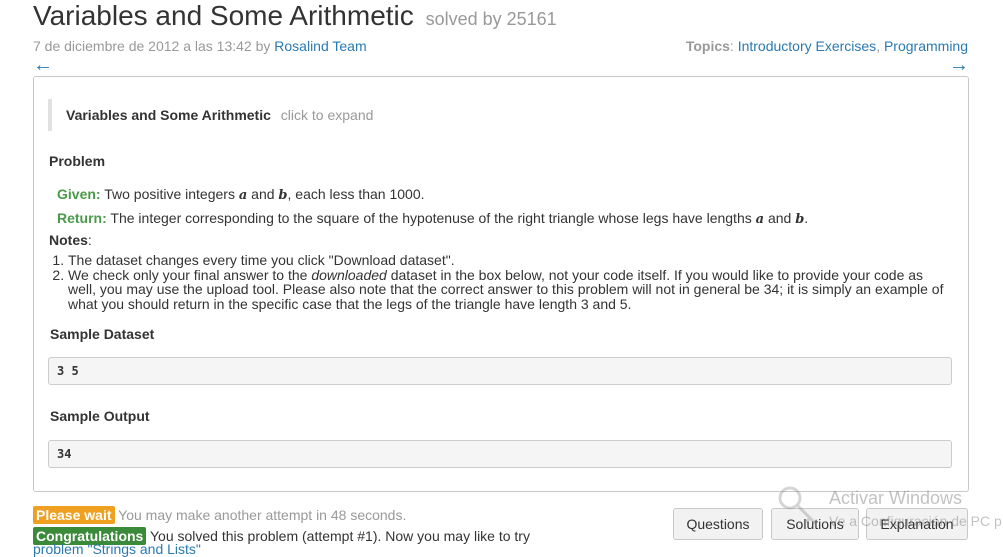  What do you see at coordinates (320, 46) in the screenshot?
I see `author-link: Rosalind Team` at bounding box center [320, 46].